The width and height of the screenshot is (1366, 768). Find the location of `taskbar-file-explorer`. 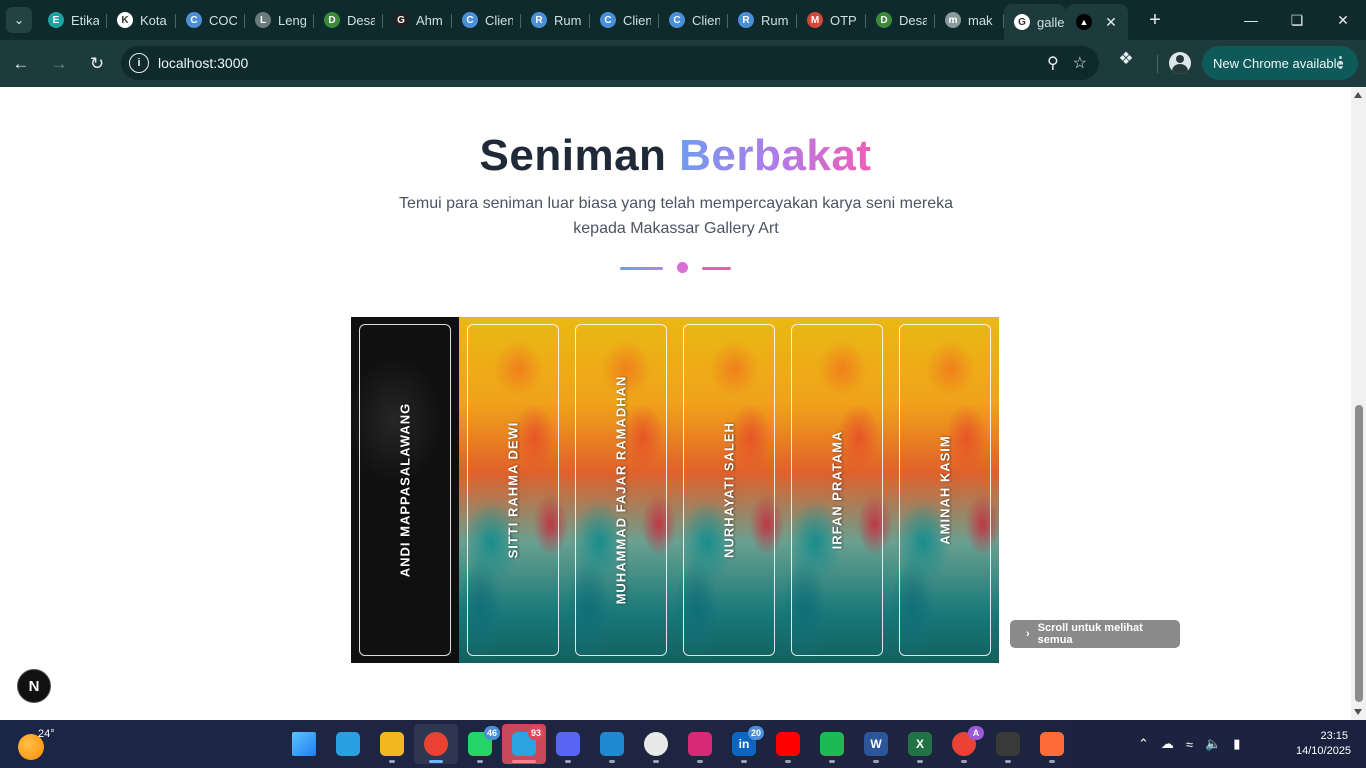

taskbar-file-explorer is located at coordinates (392, 744).